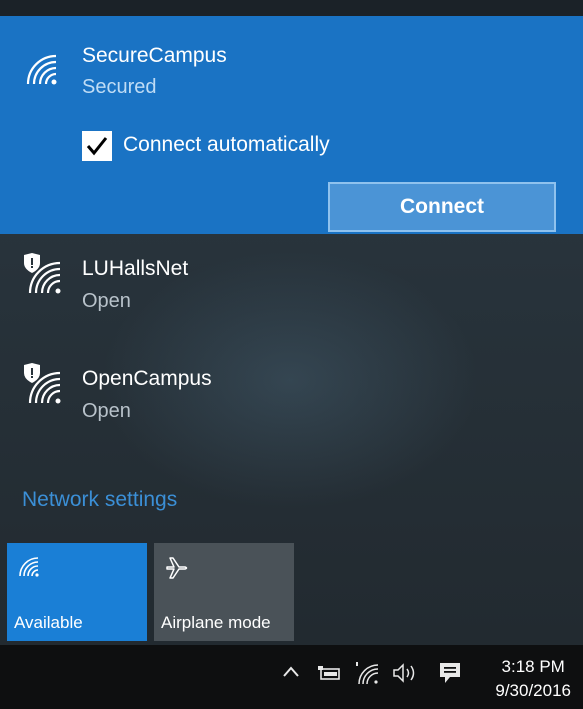 The height and width of the screenshot is (709, 583). What do you see at coordinates (177, 570) in the screenshot?
I see `airplane-icon` at bounding box center [177, 570].